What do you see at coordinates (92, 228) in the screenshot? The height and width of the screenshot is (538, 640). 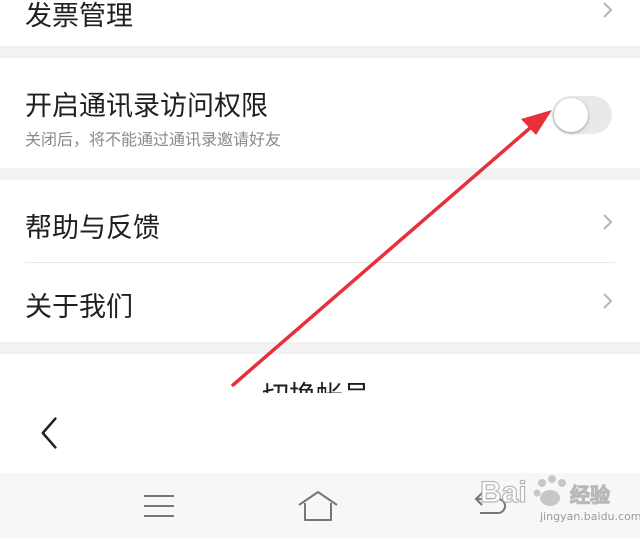 I see `help-feedback-label: 帮助与反馈` at bounding box center [92, 228].